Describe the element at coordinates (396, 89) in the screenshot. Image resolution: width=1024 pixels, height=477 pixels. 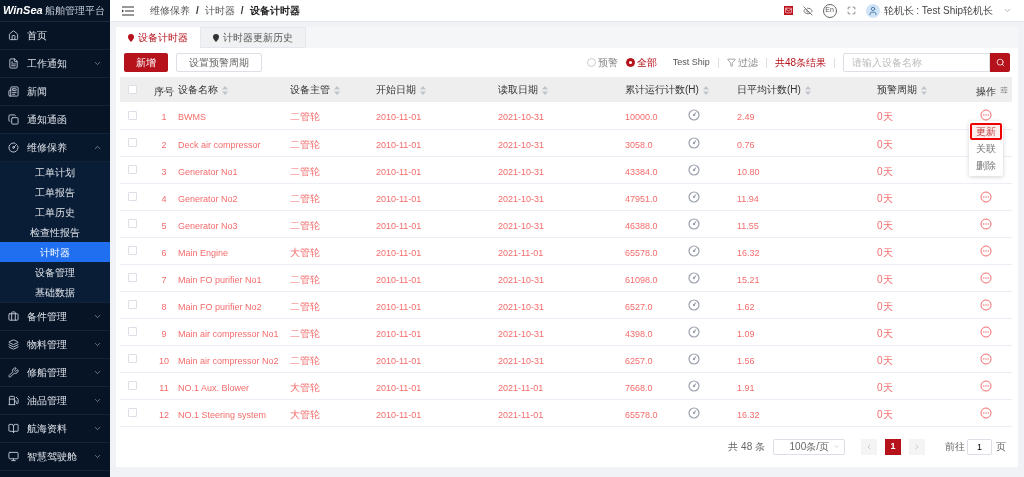
I see `column-header: 开始日期` at that location.